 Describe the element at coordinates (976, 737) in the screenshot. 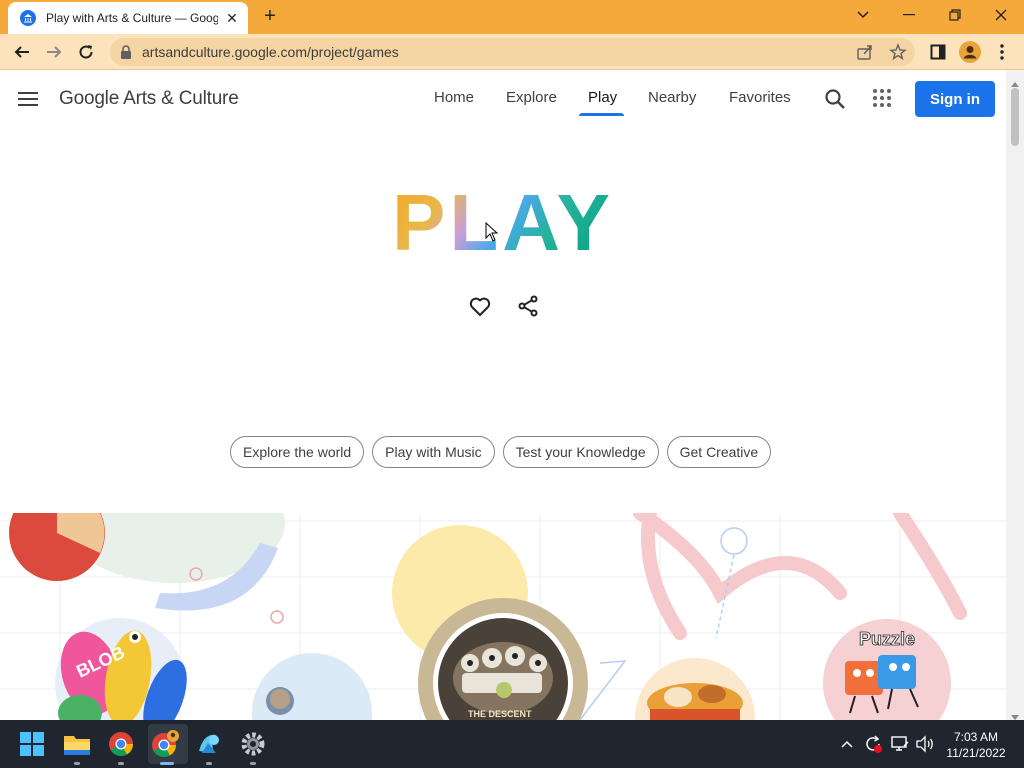

I see `clock-time: 7:03 AM` at that location.